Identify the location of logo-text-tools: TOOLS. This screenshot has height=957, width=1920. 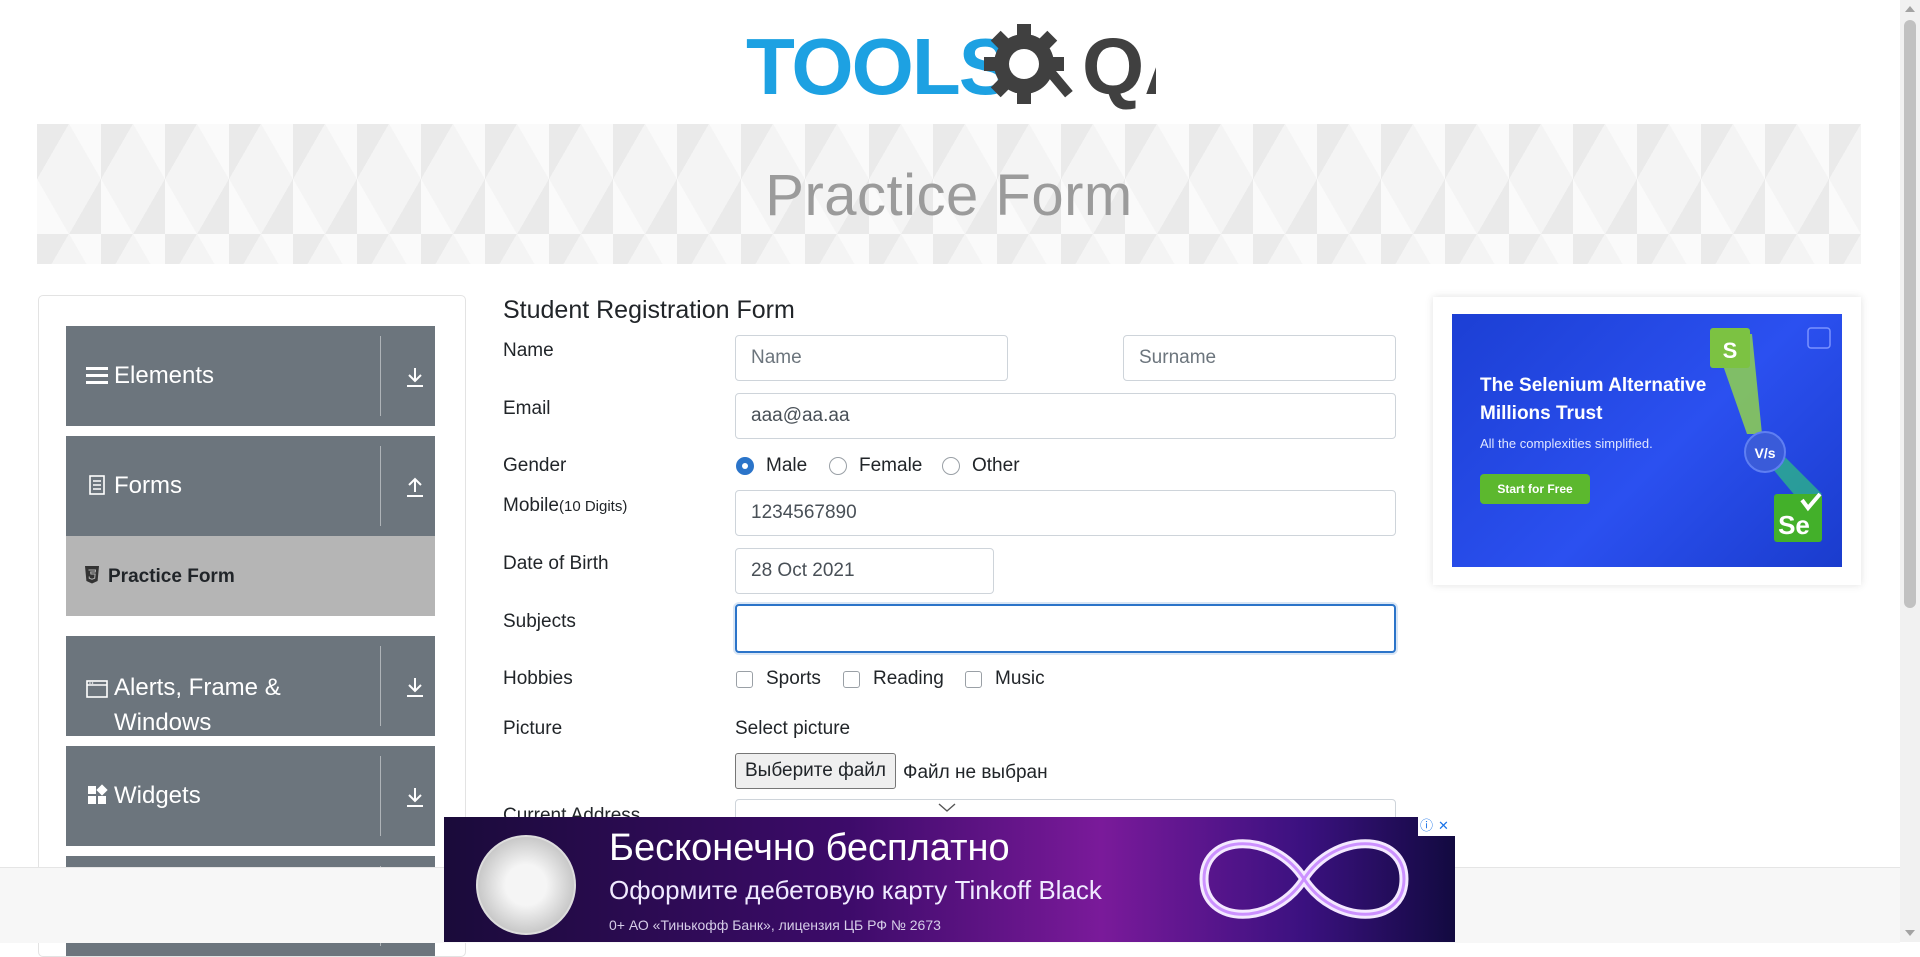
(878, 66).